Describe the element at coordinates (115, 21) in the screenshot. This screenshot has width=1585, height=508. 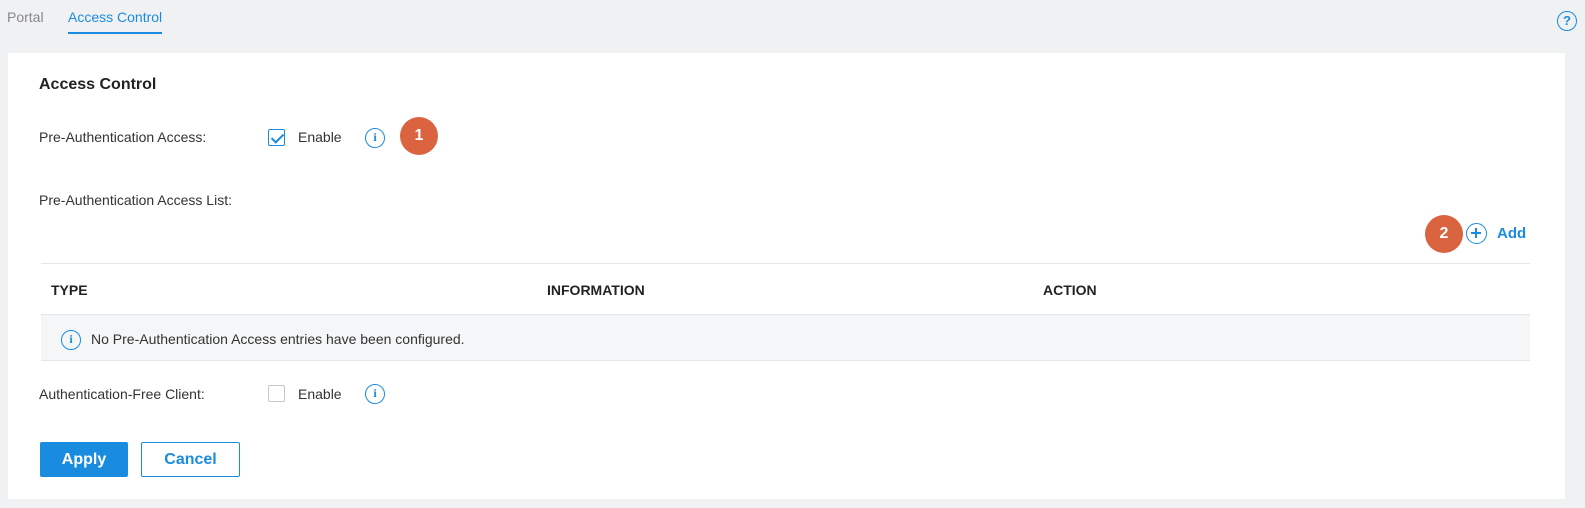
I see `tab-access-control: Access Control` at that location.